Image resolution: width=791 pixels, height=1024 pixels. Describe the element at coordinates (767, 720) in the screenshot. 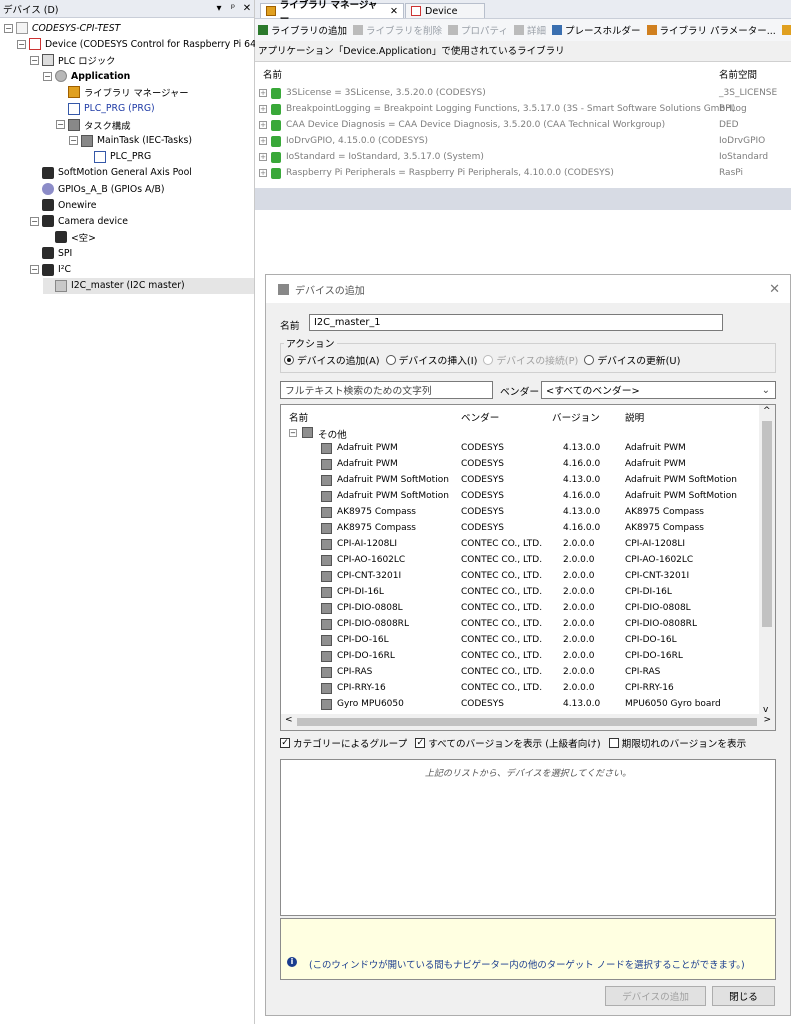

I see `scroll-right-icon: >` at that location.